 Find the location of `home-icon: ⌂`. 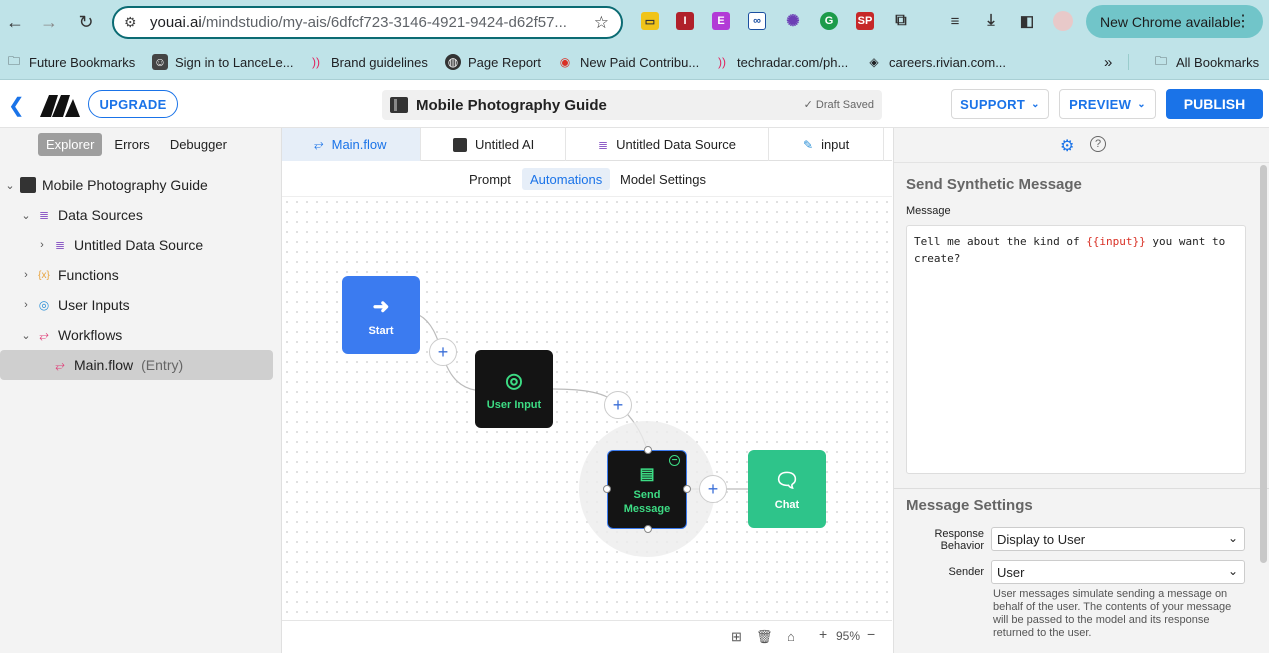

home-icon: ⌂ is located at coordinates (791, 636).